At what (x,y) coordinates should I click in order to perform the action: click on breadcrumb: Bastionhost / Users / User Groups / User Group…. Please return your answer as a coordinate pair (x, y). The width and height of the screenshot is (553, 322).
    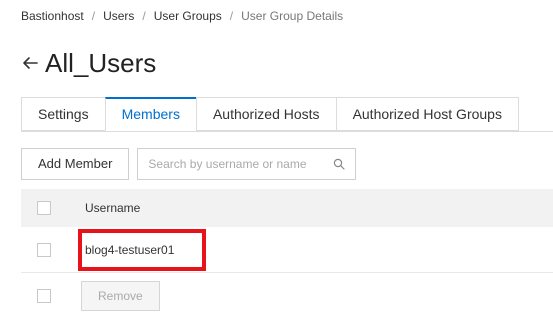
    Looking at the image, I should click on (182, 16).